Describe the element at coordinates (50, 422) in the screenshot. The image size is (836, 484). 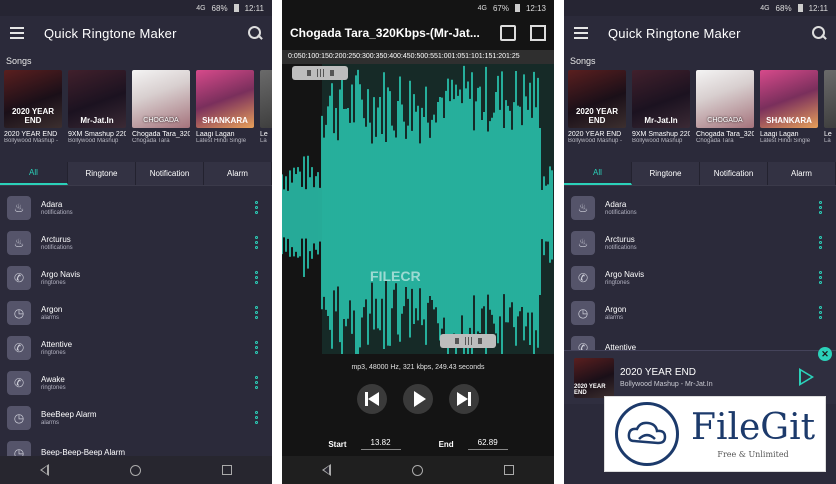
I see `item-category: alarms` at that location.